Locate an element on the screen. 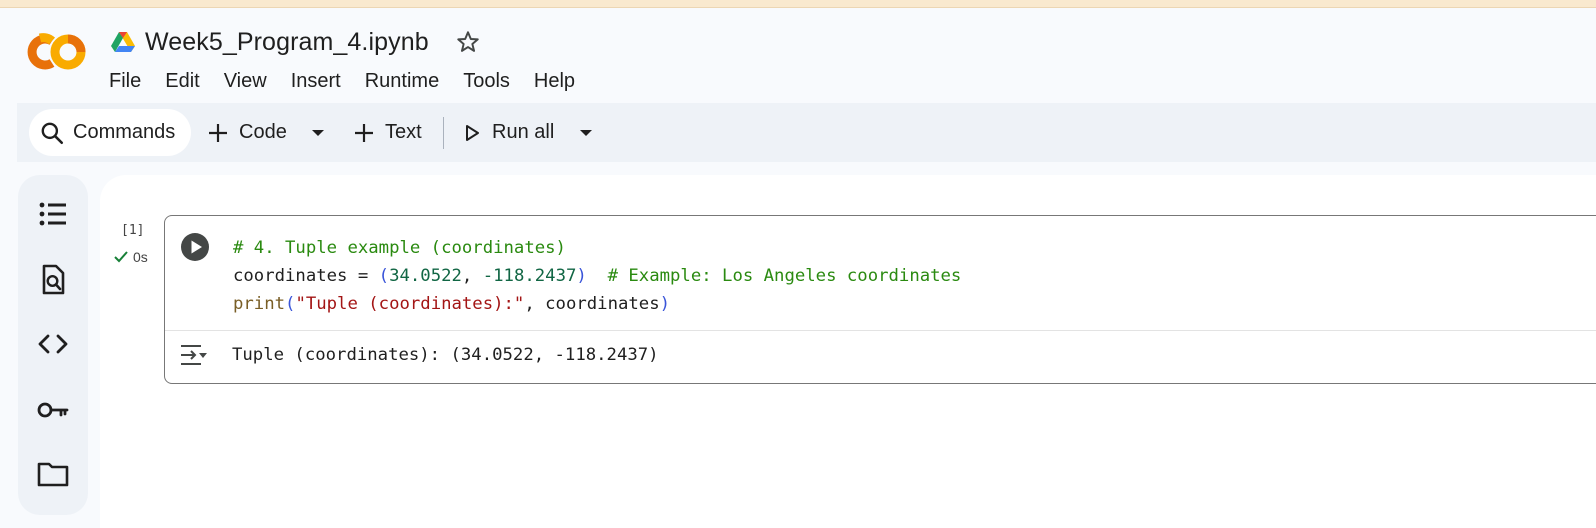 Image resolution: width=1596 pixels, height=528 pixels. menu-view: View is located at coordinates (245, 81).